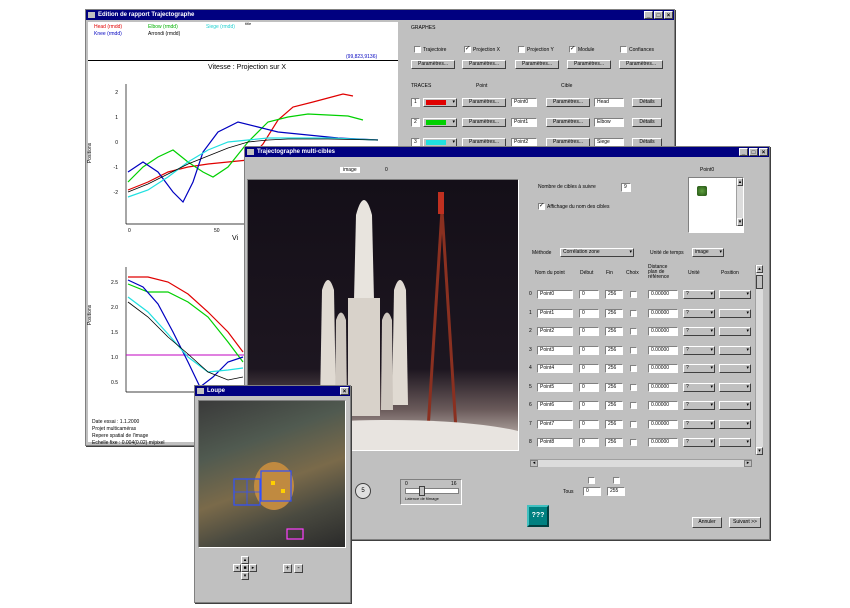  I want to click on maximize-button: □, so click(658, 15).